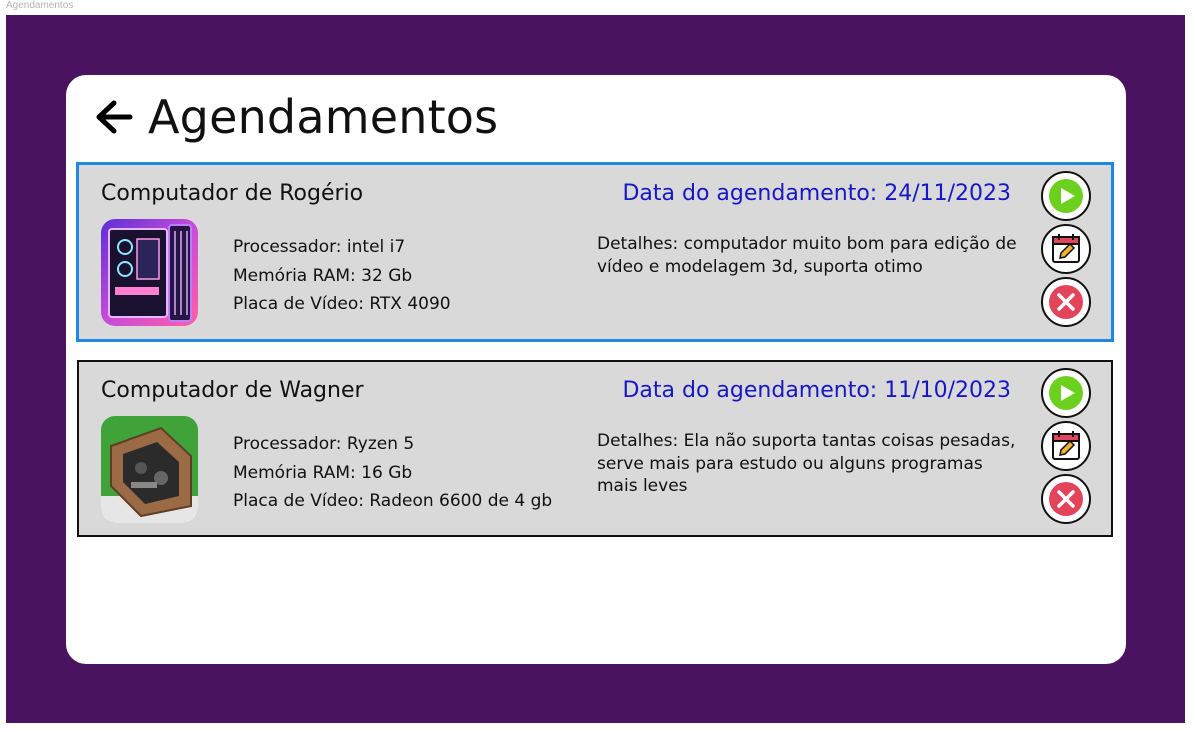 This screenshot has height=732, width=1195. I want to click on back-button, so click(114, 117).